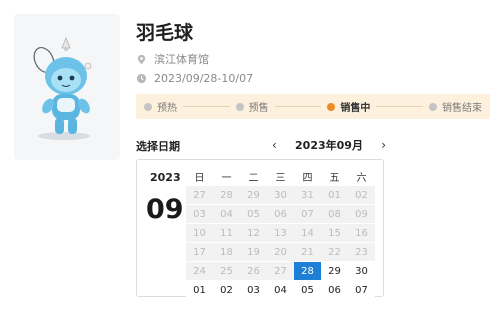 The image size is (500, 310). What do you see at coordinates (226, 195) in the screenshot?
I see `calendar-day: 28` at bounding box center [226, 195].